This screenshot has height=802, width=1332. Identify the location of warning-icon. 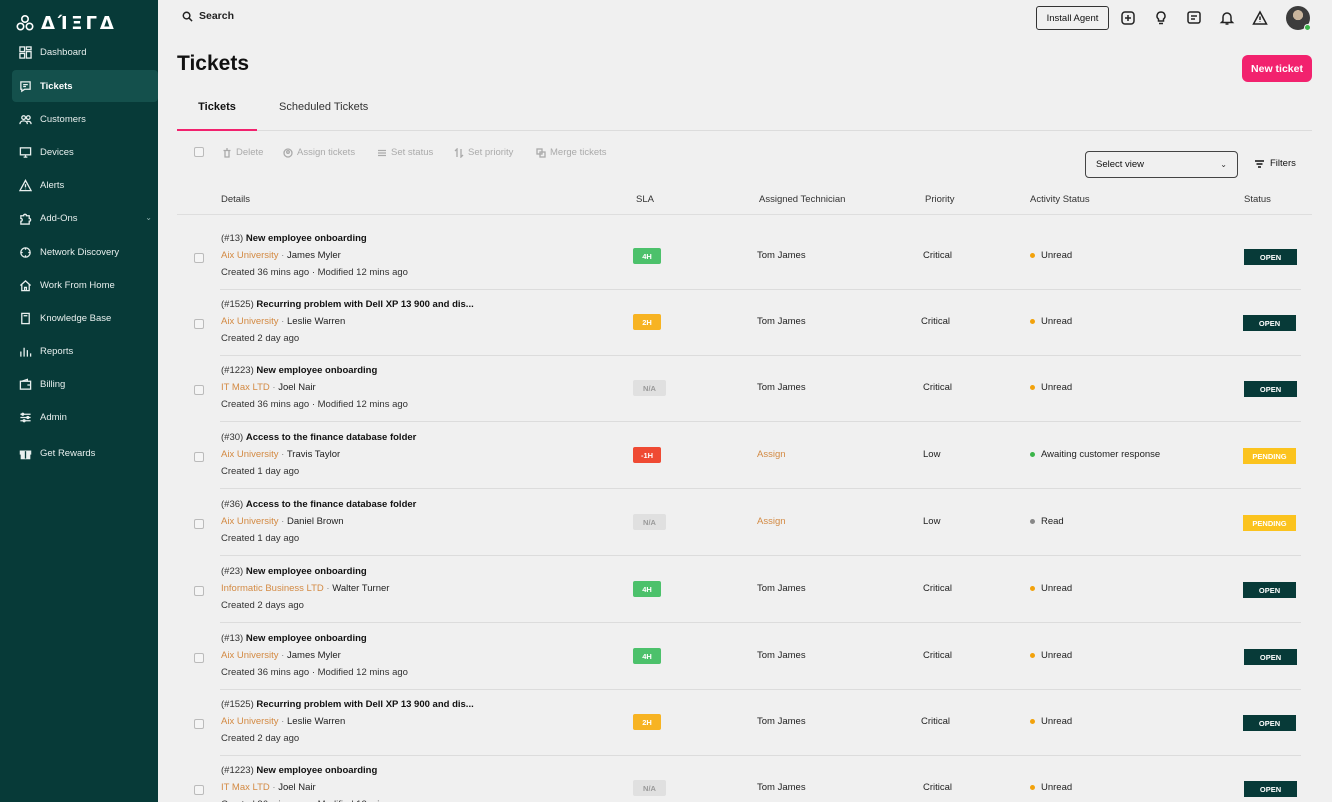
(1260, 18).